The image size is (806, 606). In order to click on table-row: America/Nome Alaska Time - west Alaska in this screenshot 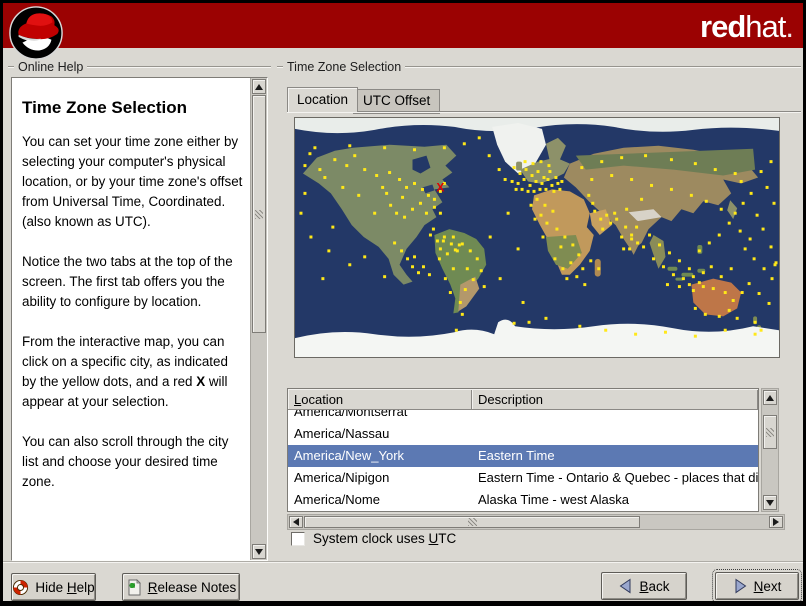, I will do `click(523, 500)`.